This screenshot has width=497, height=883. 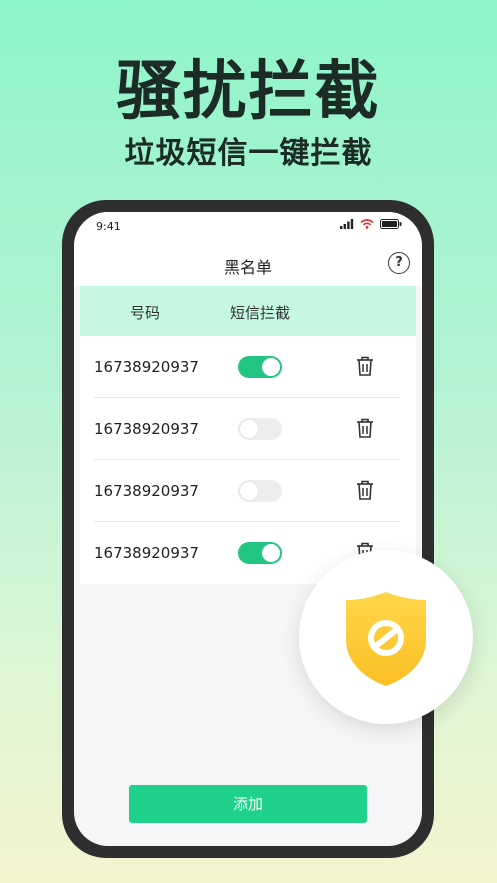 What do you see at coordinates (248, 92) in the screenshot?
I see `hero-title: 骚扰拦截` at bounding box center [248, 92].